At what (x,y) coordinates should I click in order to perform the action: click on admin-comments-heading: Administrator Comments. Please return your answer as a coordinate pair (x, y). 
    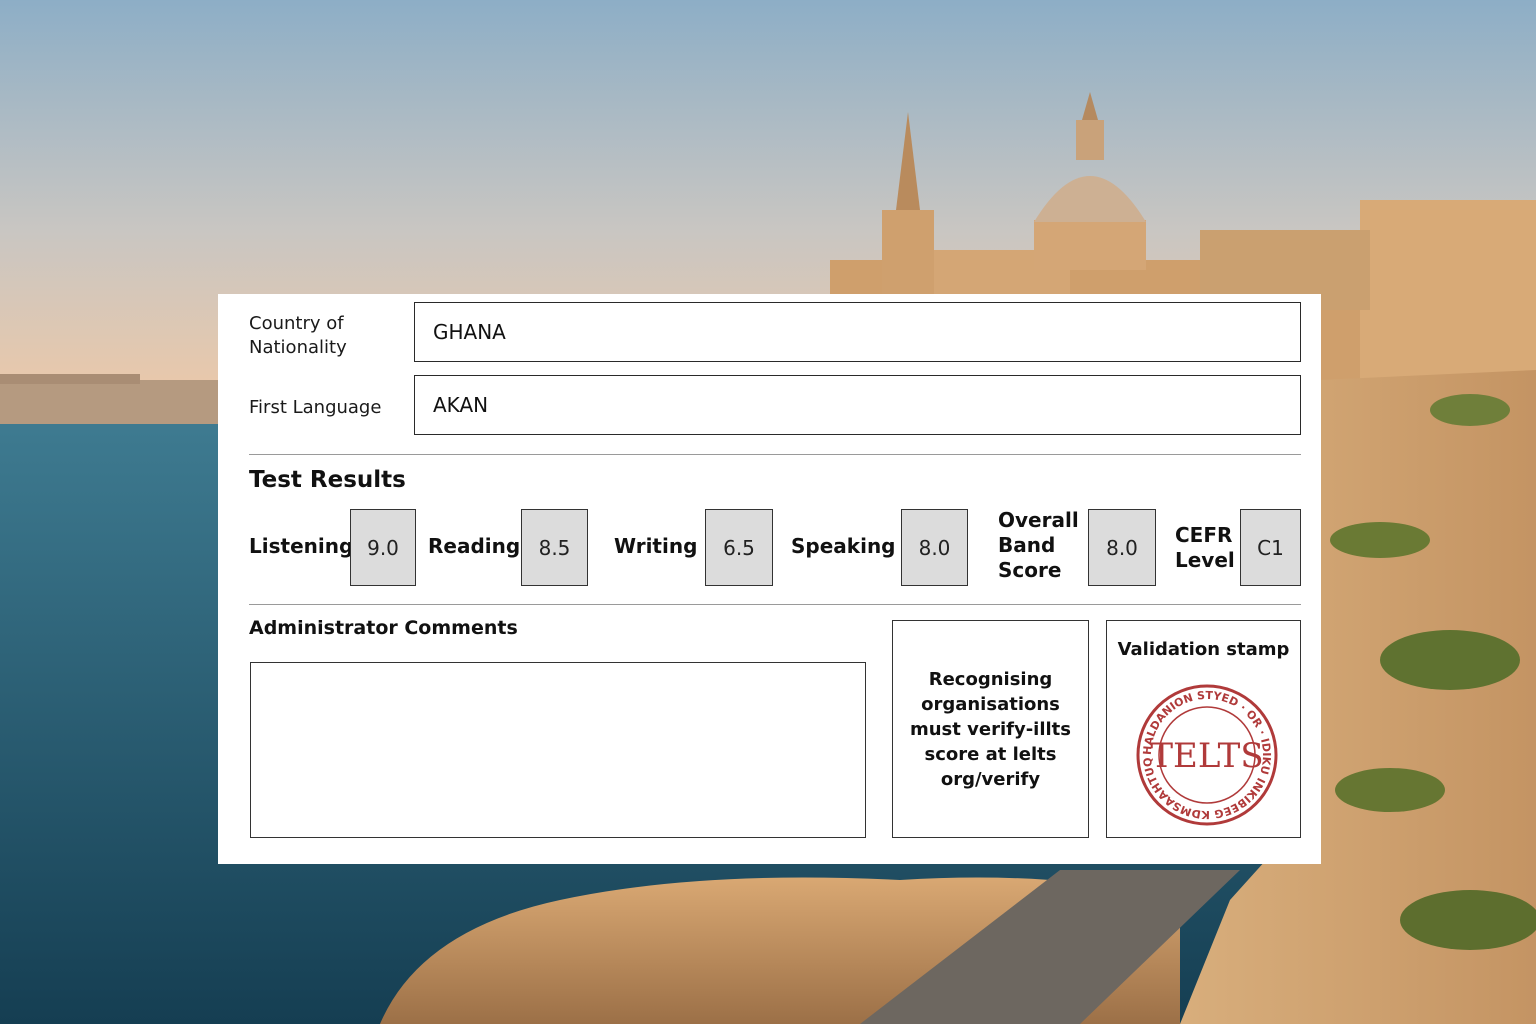
    Looking at the image, I should click on (383, 628).